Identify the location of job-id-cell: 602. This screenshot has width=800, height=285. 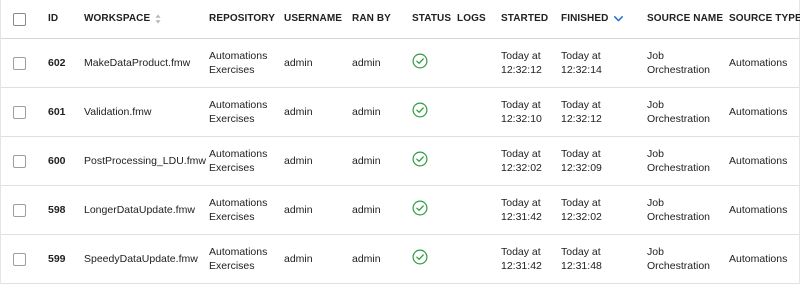
(57, 63).